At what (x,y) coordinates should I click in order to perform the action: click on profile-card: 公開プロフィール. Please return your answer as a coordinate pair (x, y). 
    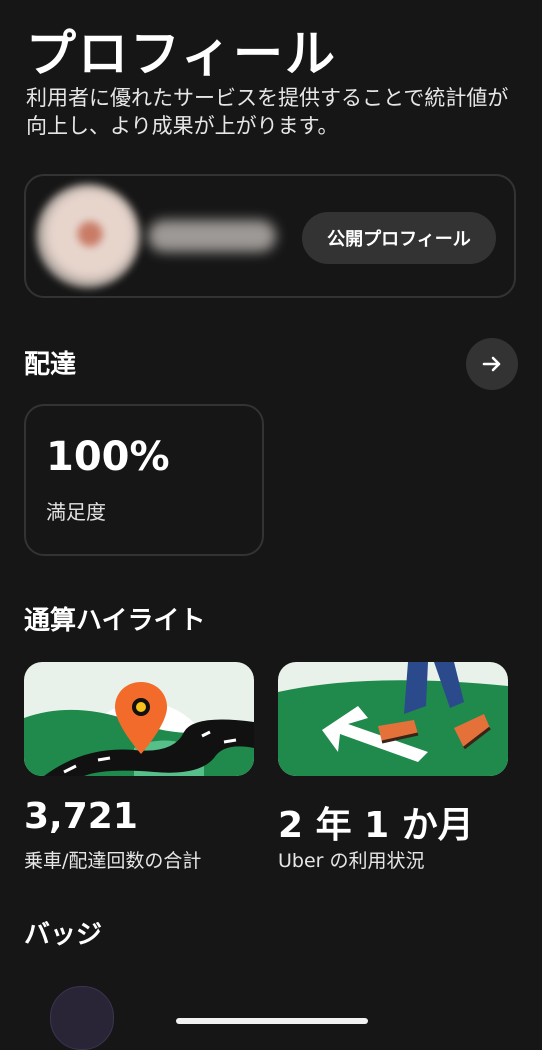
    Looking at the image, I should click on (270, 236).